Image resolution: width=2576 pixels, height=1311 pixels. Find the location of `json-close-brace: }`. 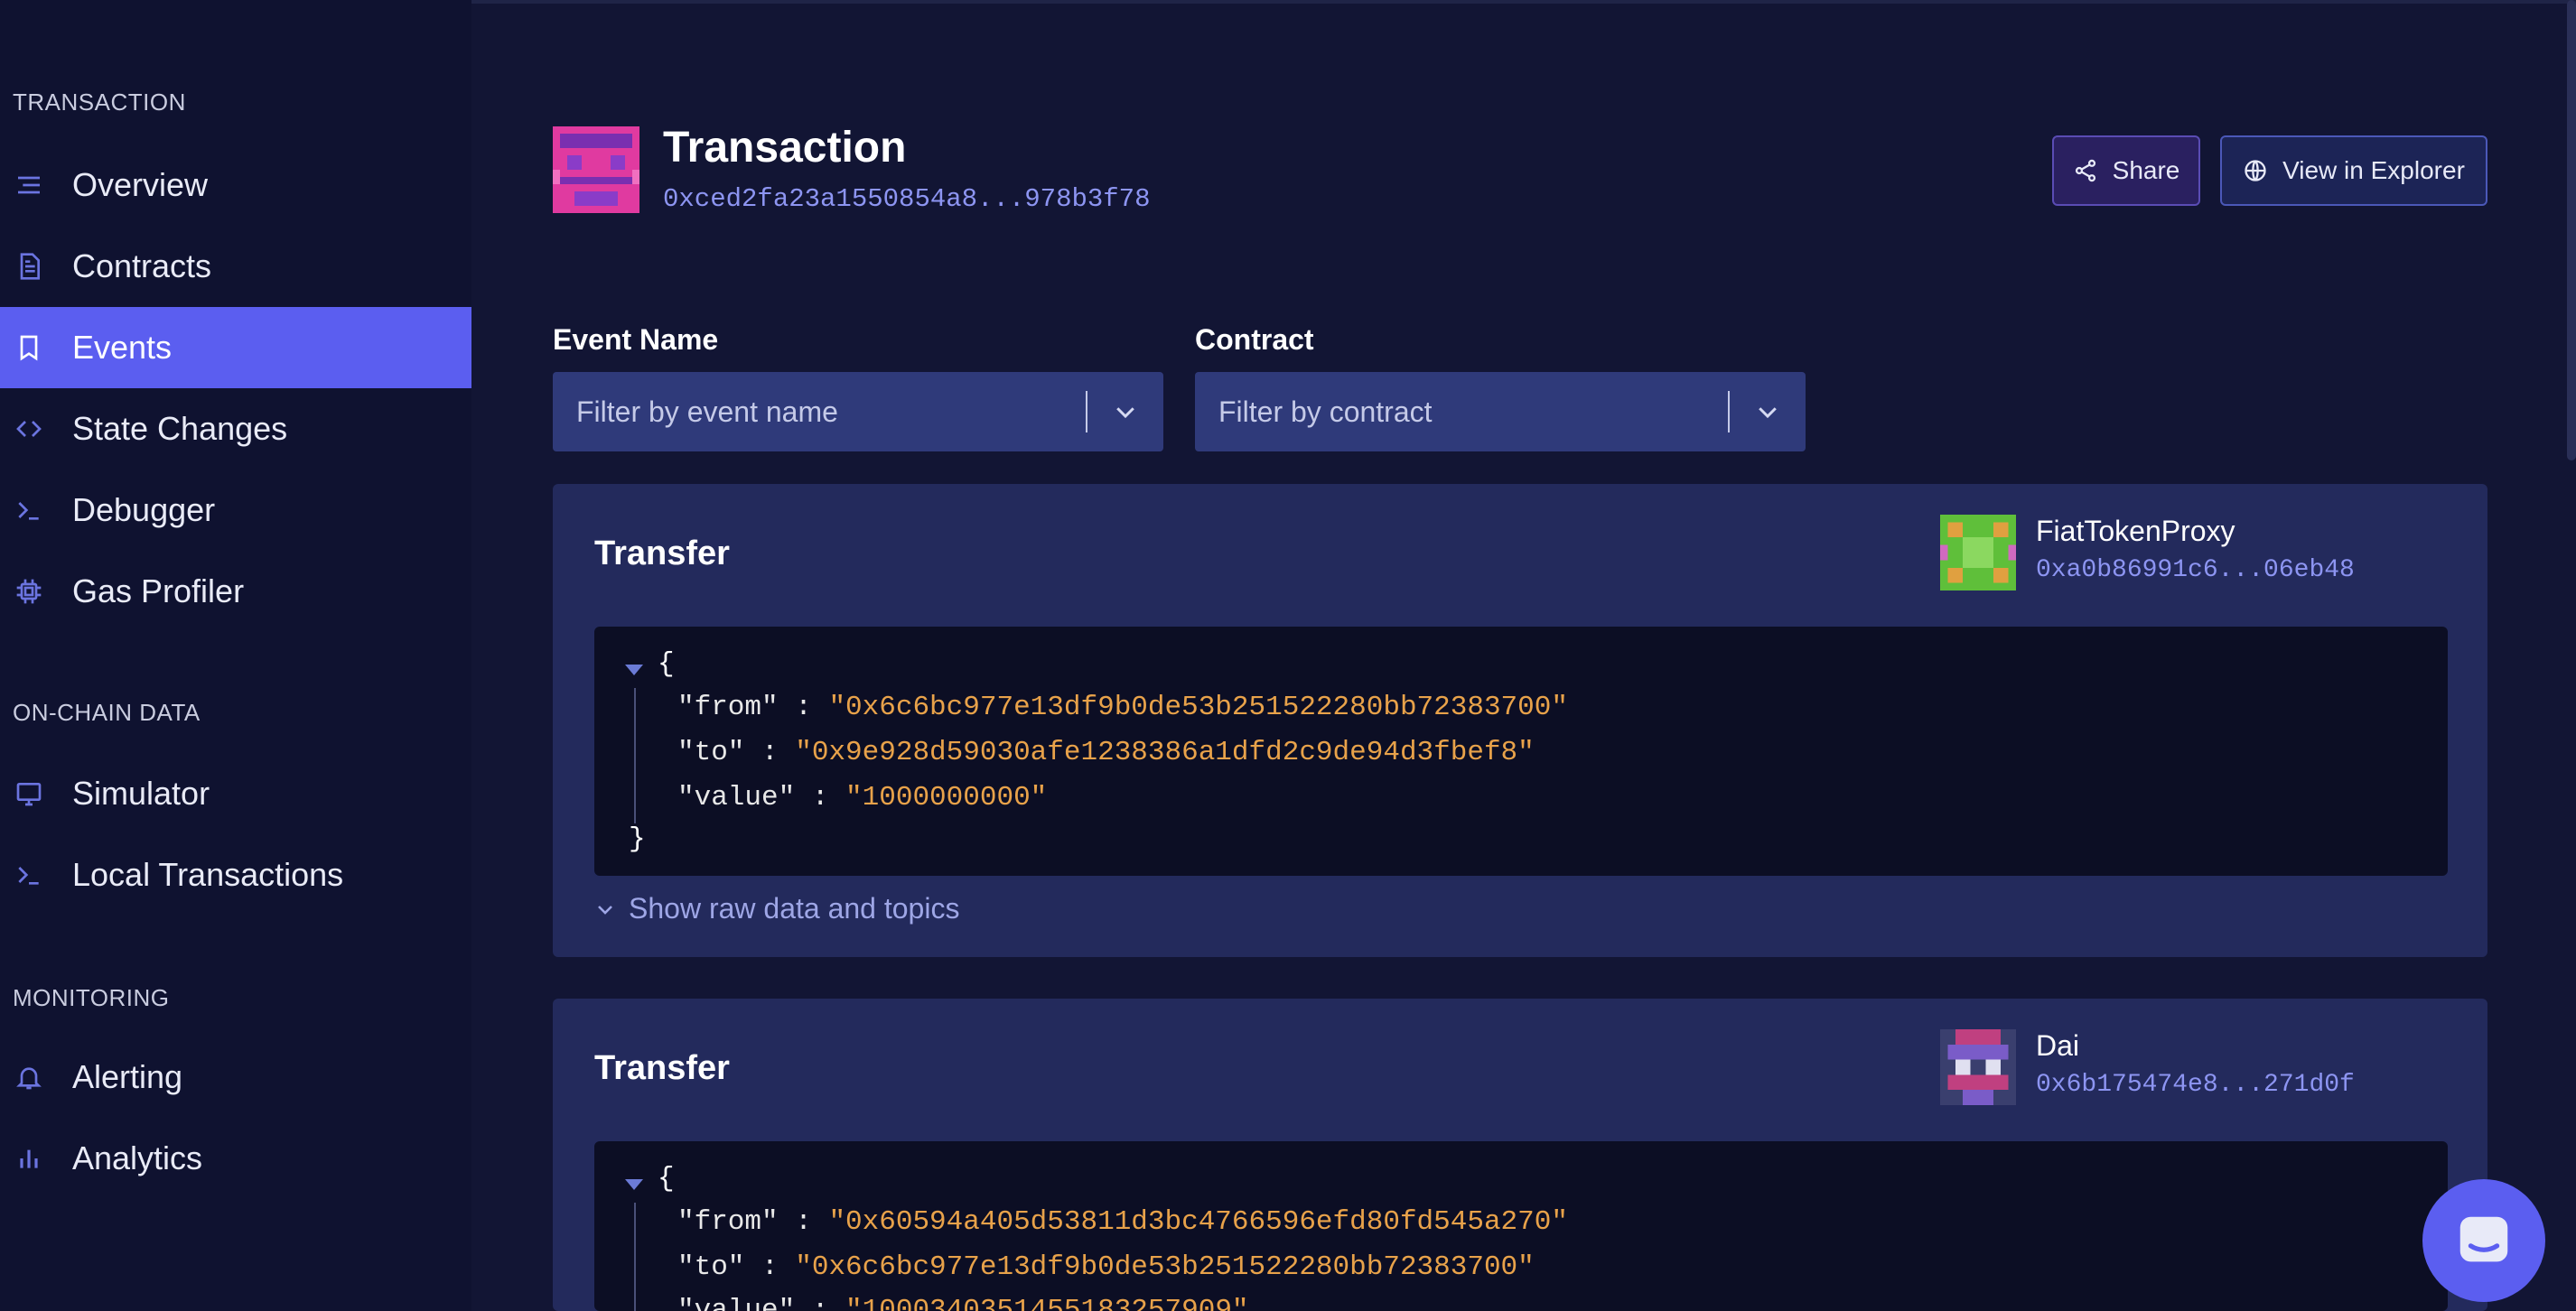

json-close-brace: } is located at coordinates (637, 839).